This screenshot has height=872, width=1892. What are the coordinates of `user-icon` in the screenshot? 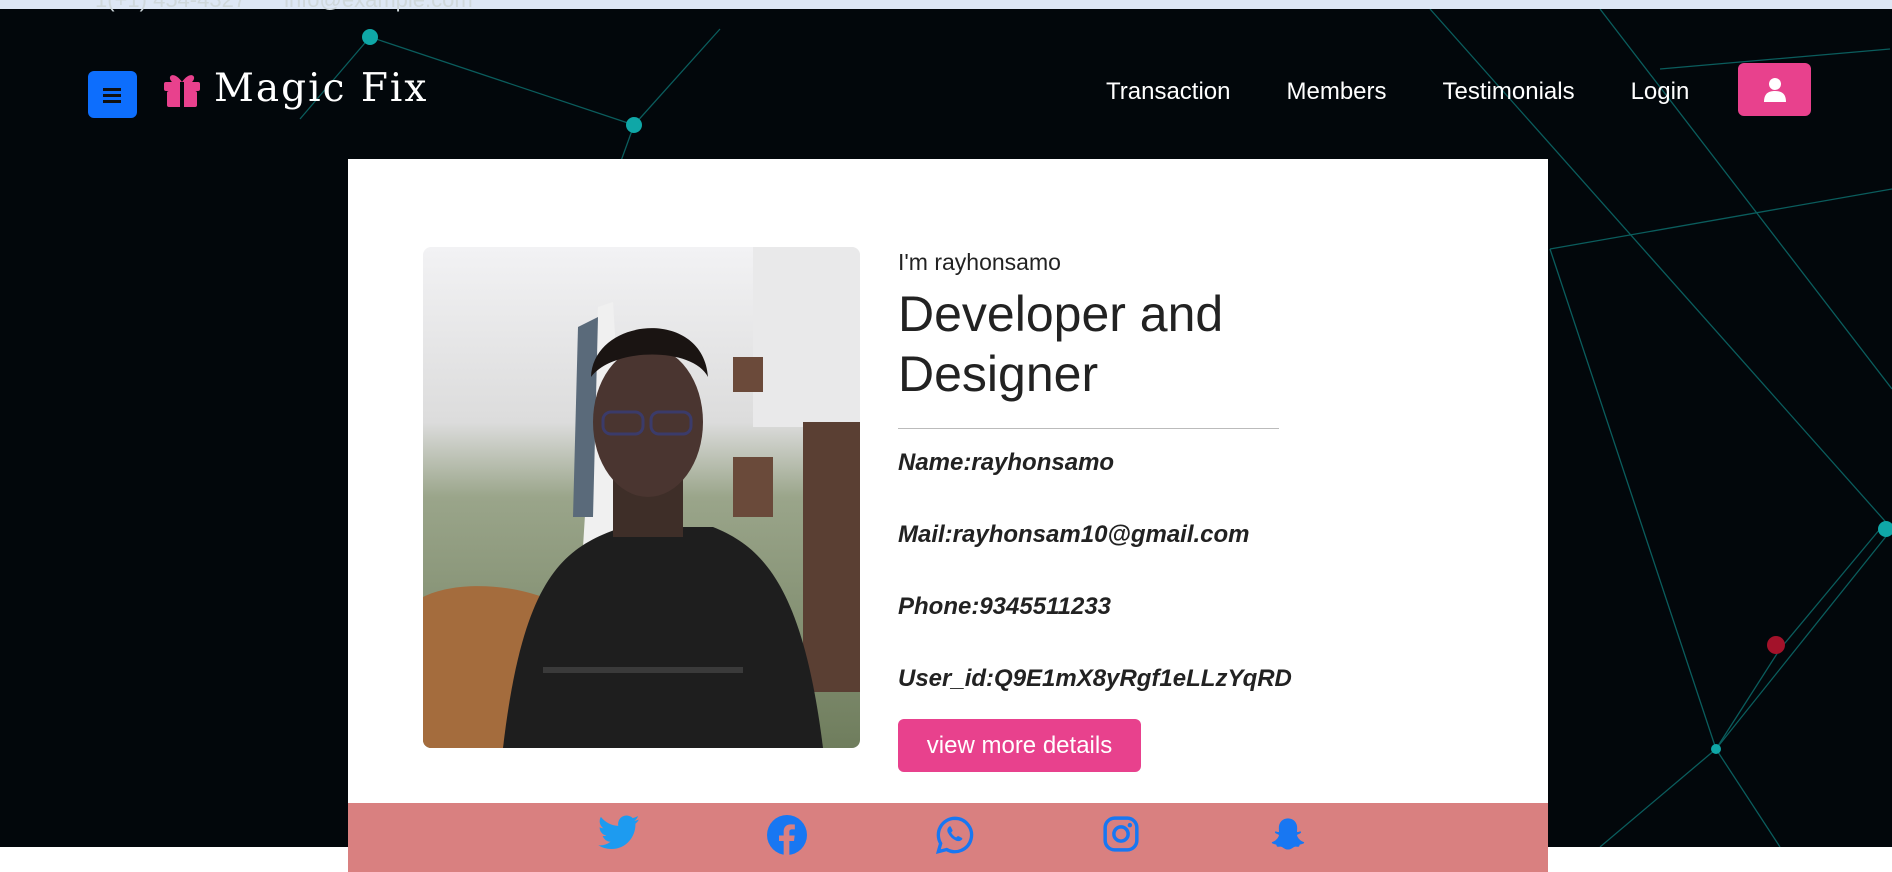 It's located at (1774, 89).